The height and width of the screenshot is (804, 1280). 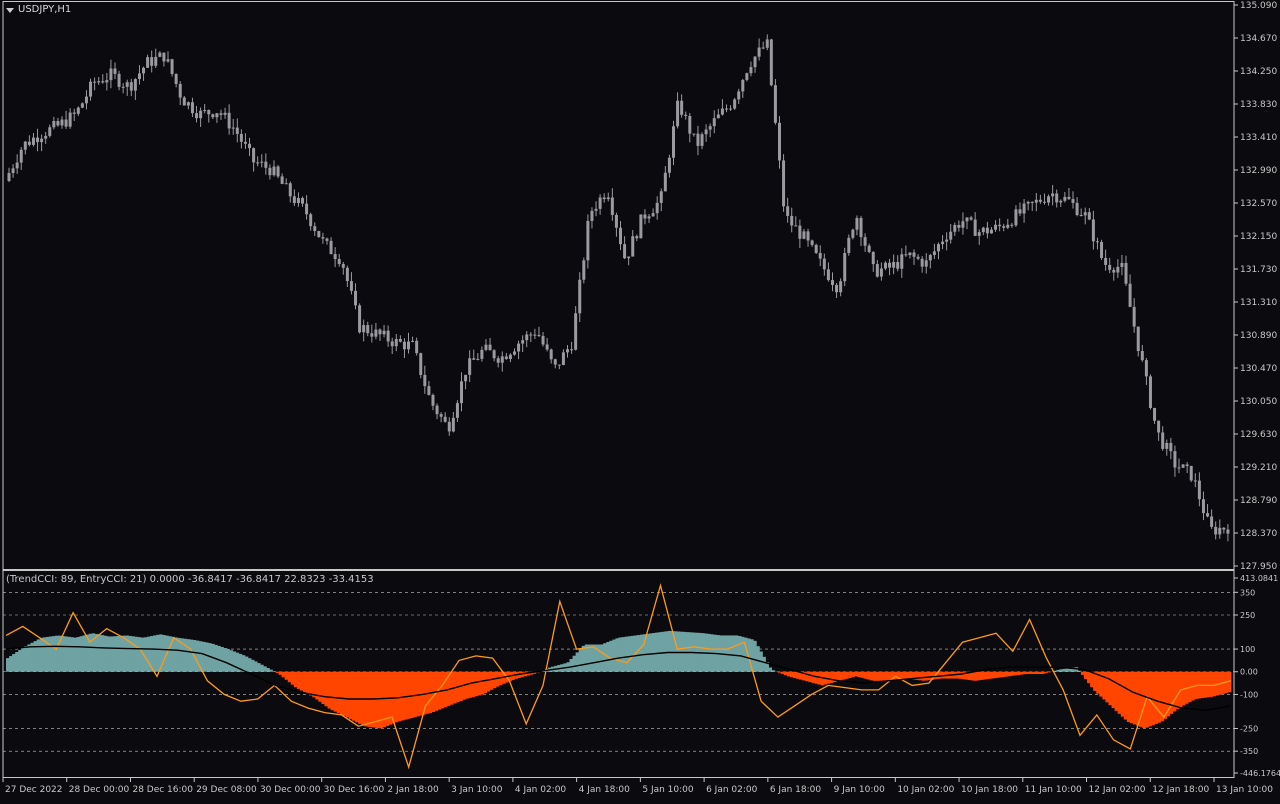 I want to click on indicator-axis-label: -350, so click(x=1249, y=751).